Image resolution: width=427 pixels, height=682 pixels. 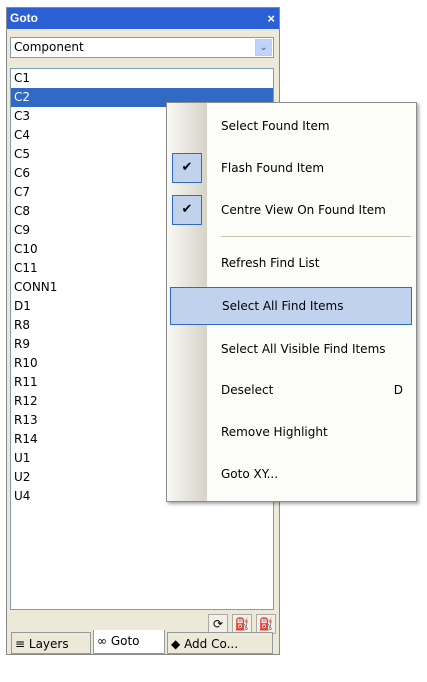 What do you see at coordinates (398, 390) in the screenshot?
I see `menu-item-shortcut: D` at bounding box center [398, 390].